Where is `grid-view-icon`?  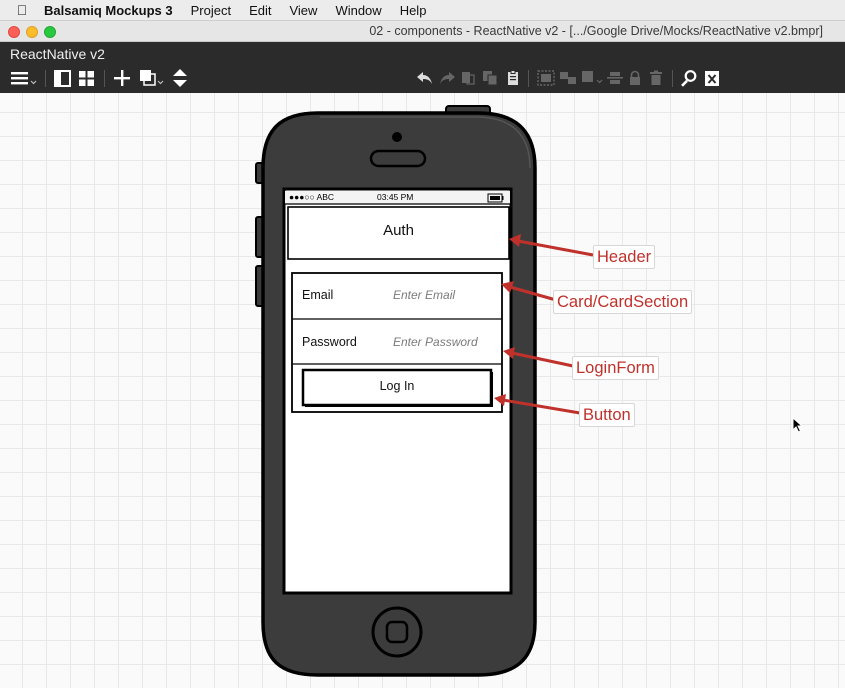
grid-view-icon is located at coordinates (86, 78).